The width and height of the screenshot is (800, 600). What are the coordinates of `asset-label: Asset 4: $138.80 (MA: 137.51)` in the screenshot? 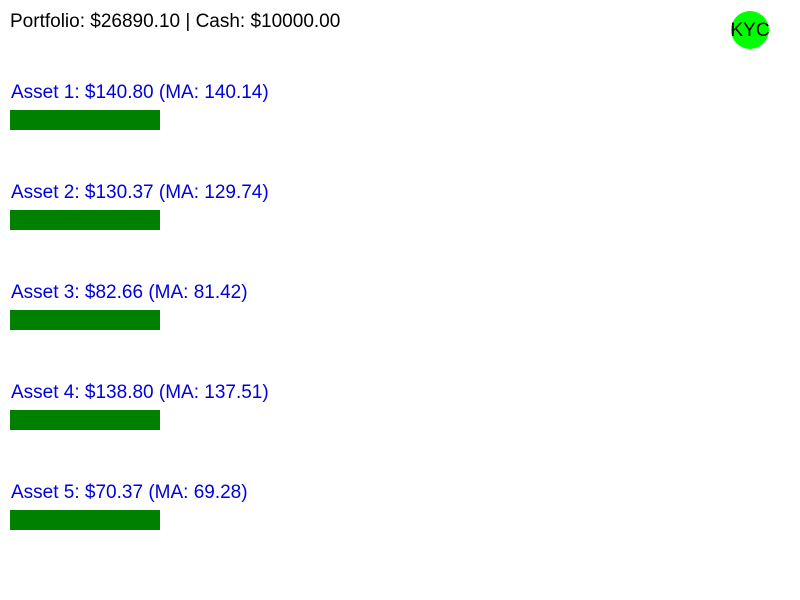 It's located at (140, 393).